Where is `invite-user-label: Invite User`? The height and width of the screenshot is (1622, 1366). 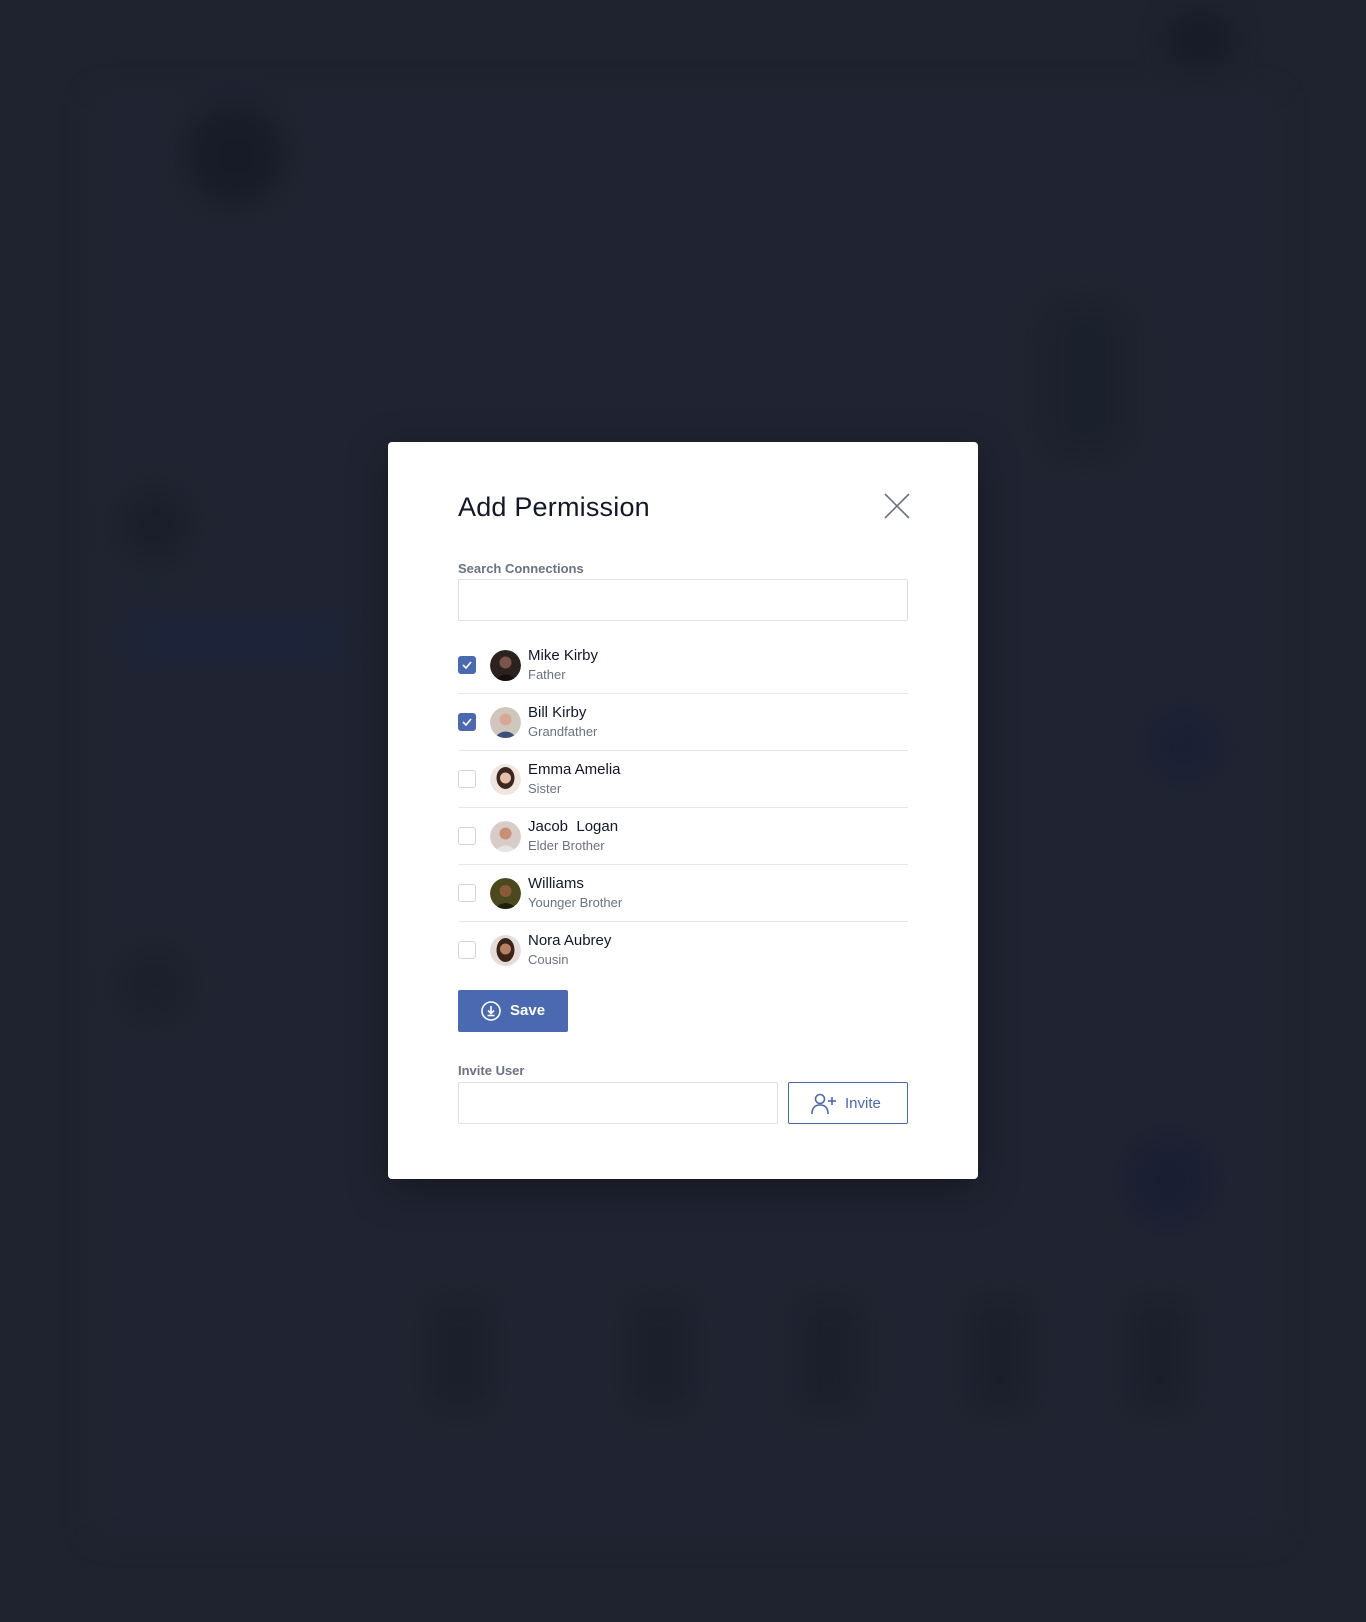
invite-user-label: Invite User is located at coordinates (491, 1070).